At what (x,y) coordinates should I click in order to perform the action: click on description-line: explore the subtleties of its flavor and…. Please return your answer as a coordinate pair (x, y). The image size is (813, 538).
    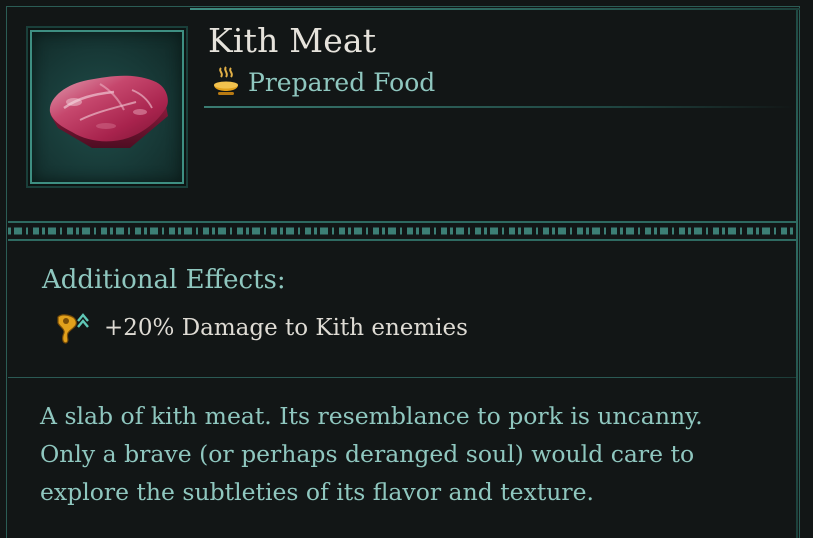
    Looking at the image, I should click on (317, 492).